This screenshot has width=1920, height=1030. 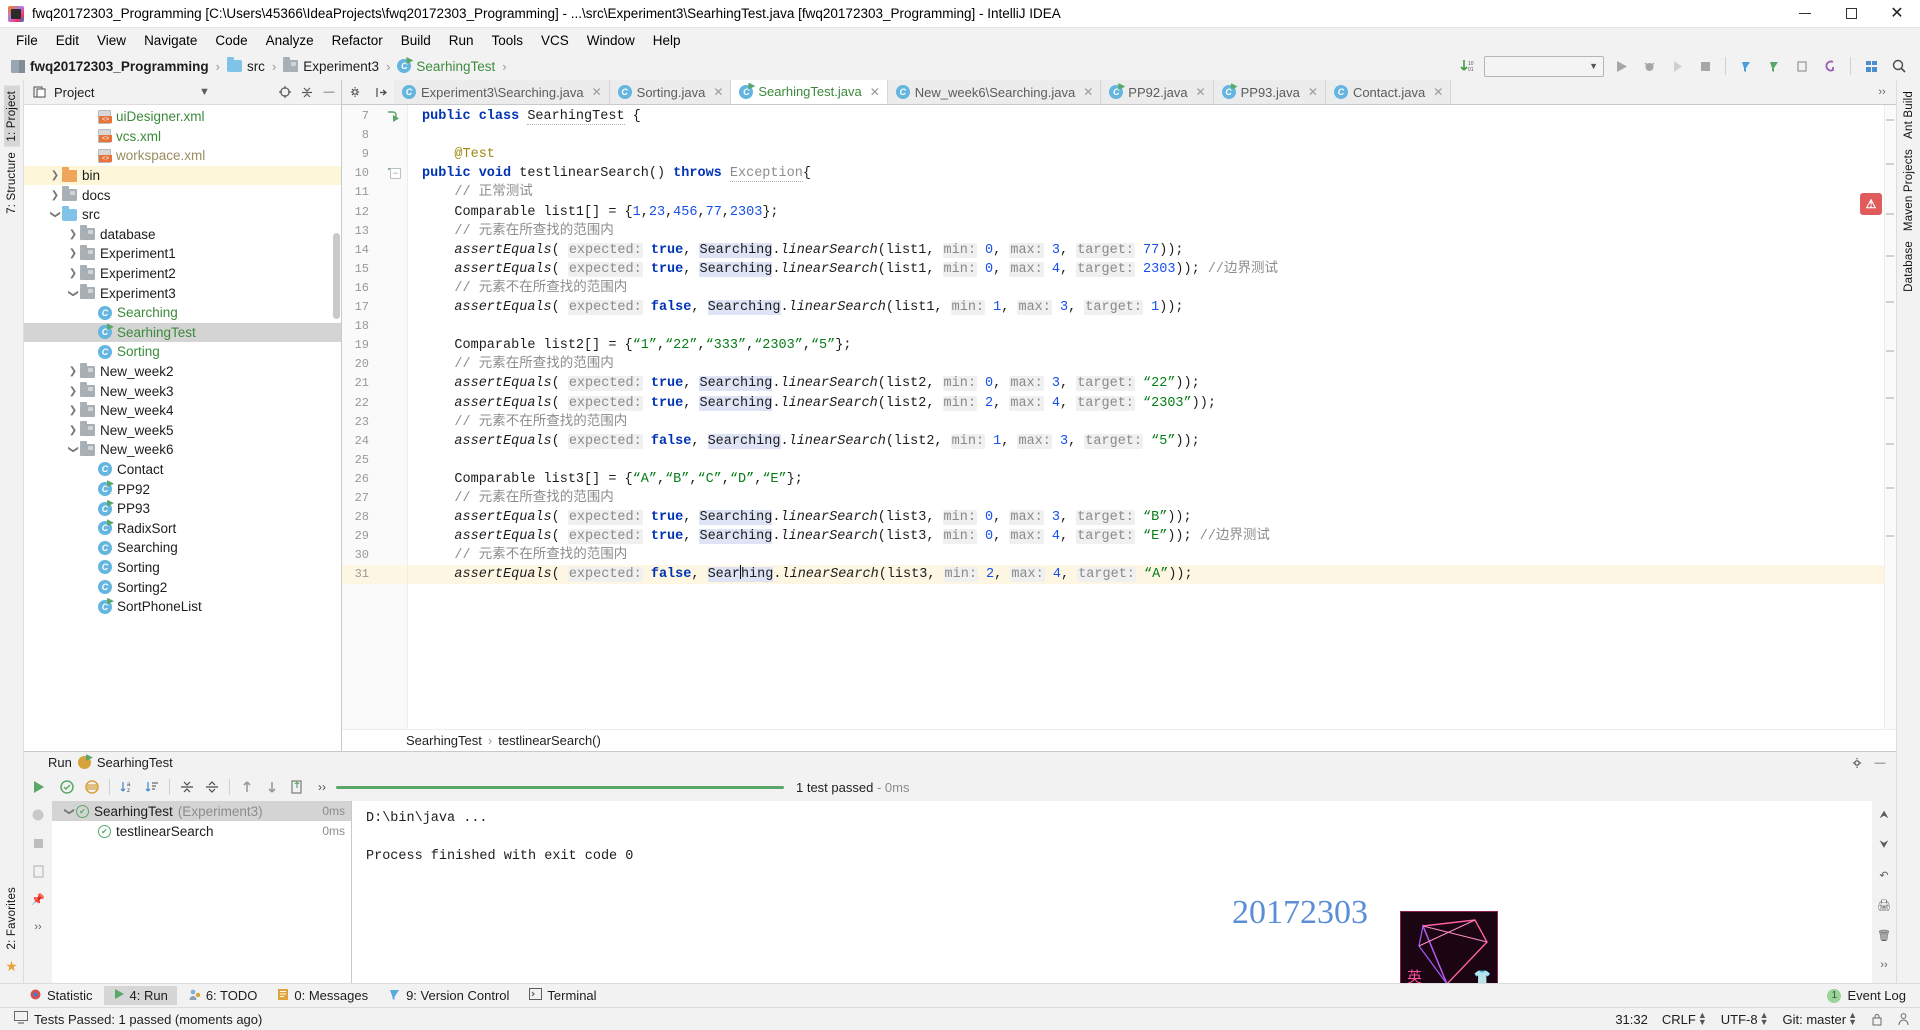 I want to click on tree-row: C PP93, so click(x=182, y=509).